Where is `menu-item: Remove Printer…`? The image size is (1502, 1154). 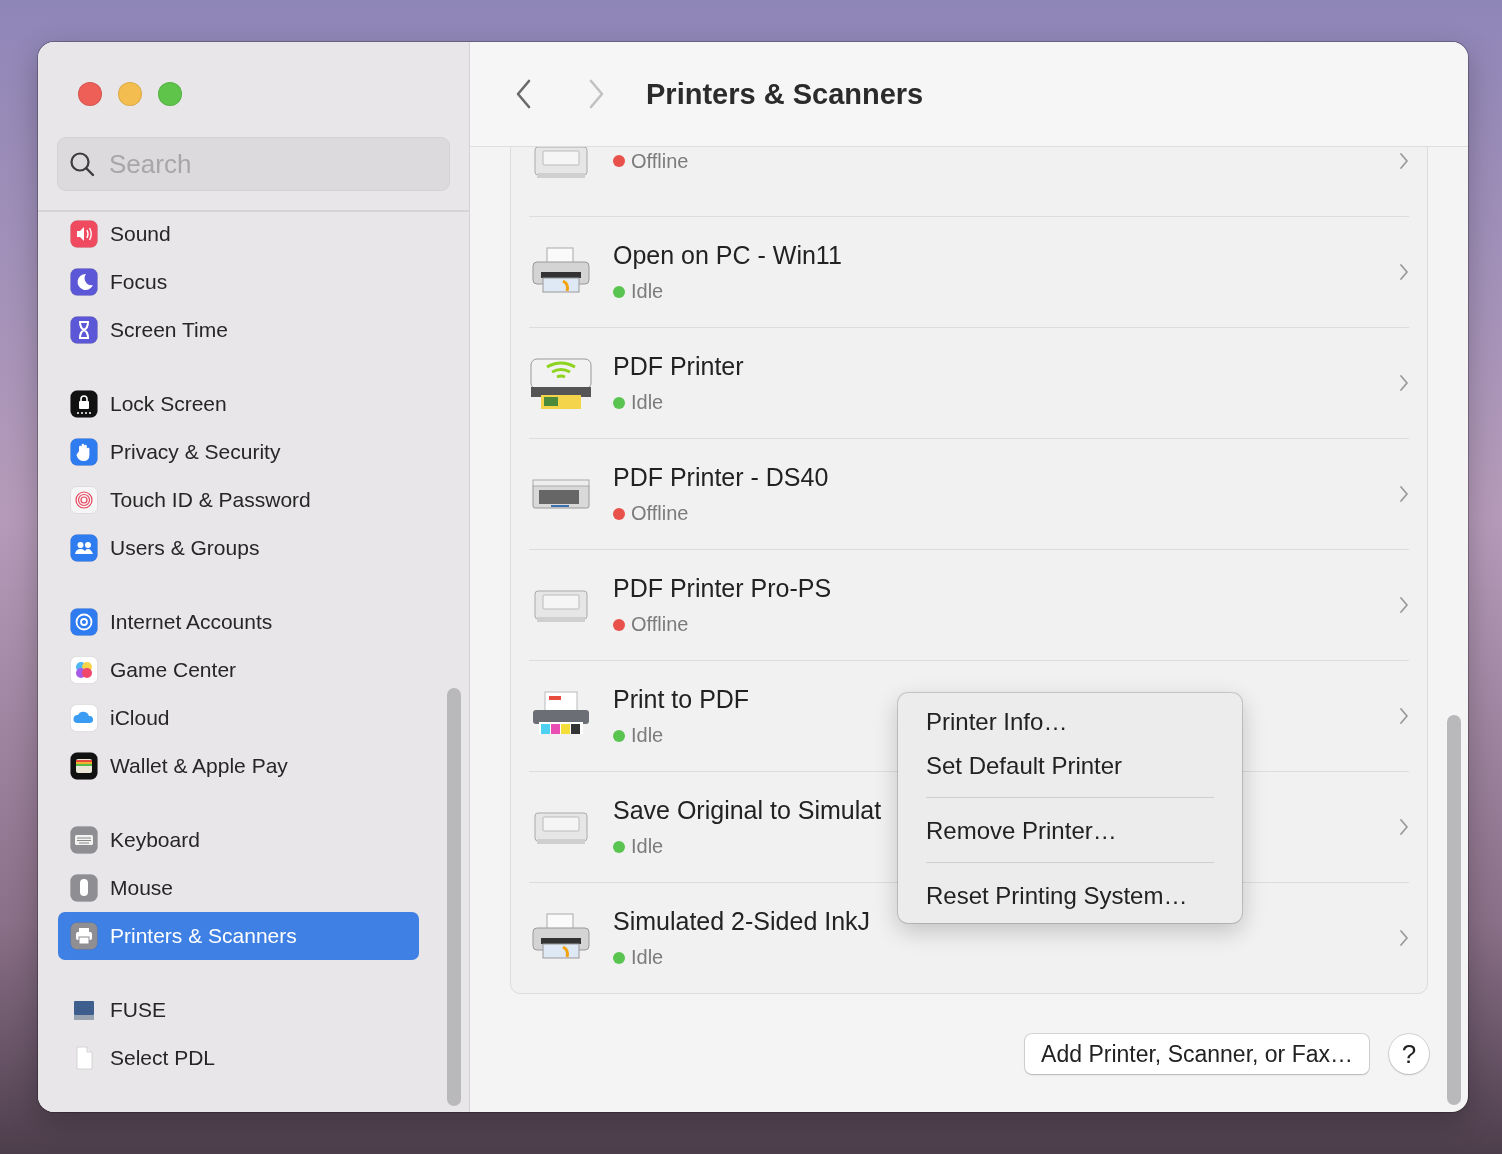 menu-item: Remove Printer… is located at coordinates (1070, 831).